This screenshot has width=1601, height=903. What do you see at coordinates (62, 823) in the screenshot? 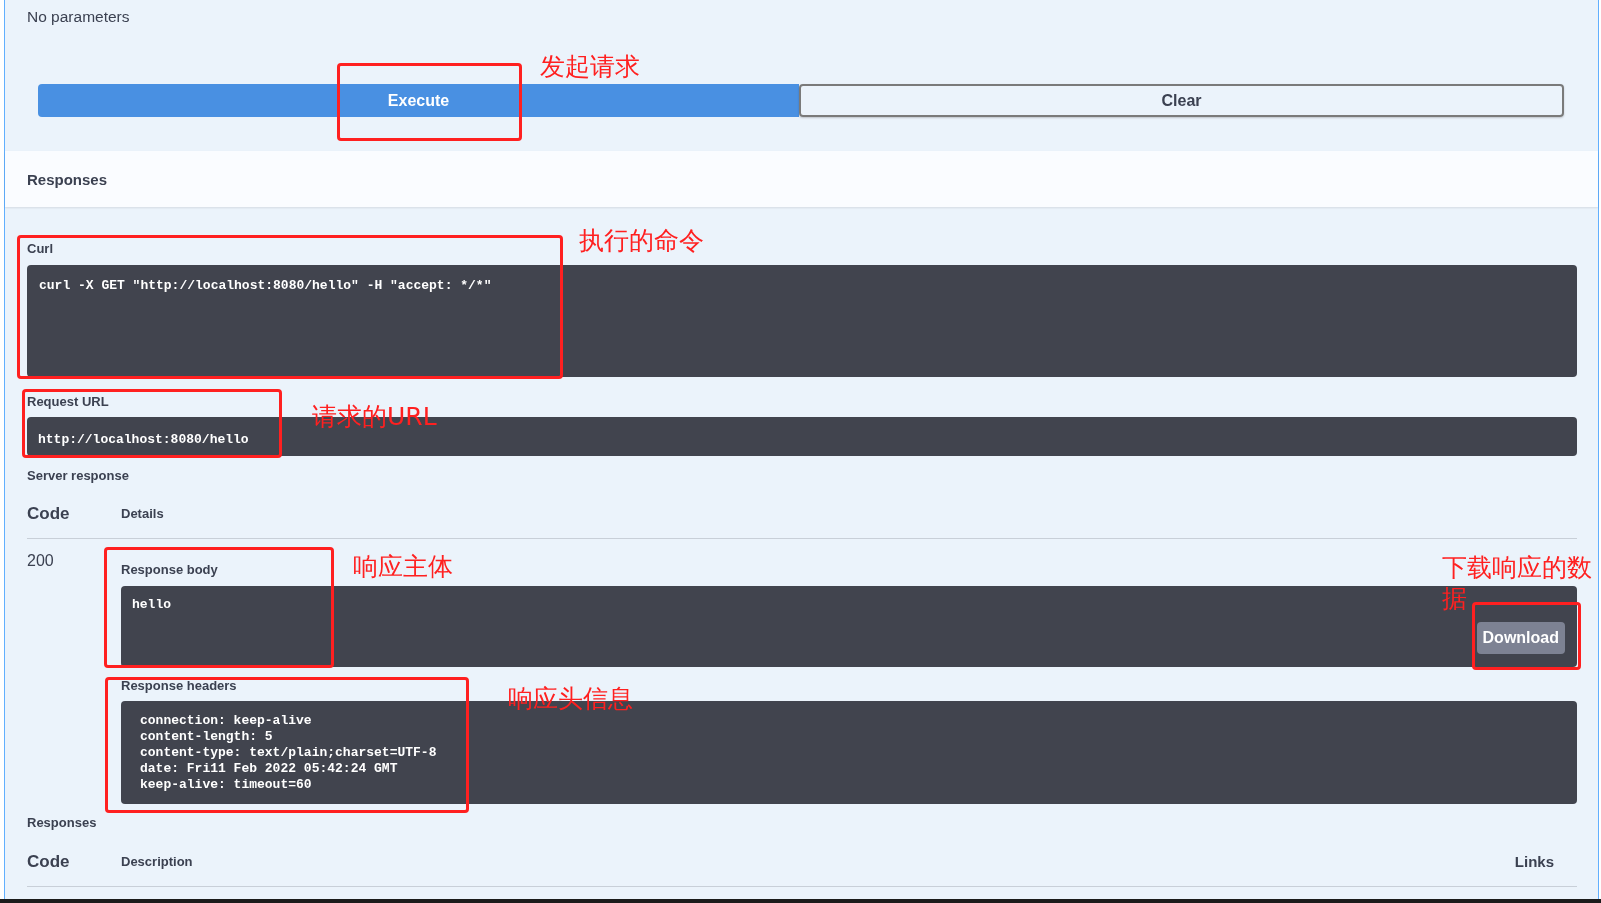
I see `responses-label: Responses` at bounding box center [62, 823].